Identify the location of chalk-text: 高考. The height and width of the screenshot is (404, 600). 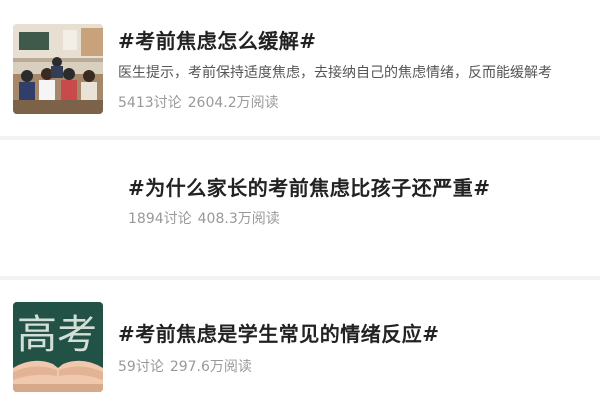
(57, 335).